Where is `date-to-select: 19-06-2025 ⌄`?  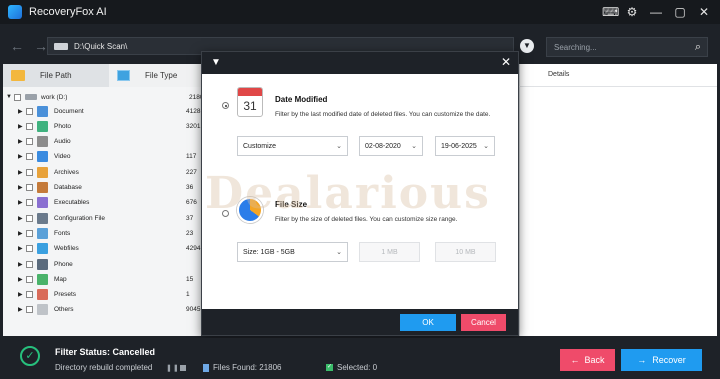 date-to-select: 19-06-2025 ⌄ is located at coordinates (465, 146).